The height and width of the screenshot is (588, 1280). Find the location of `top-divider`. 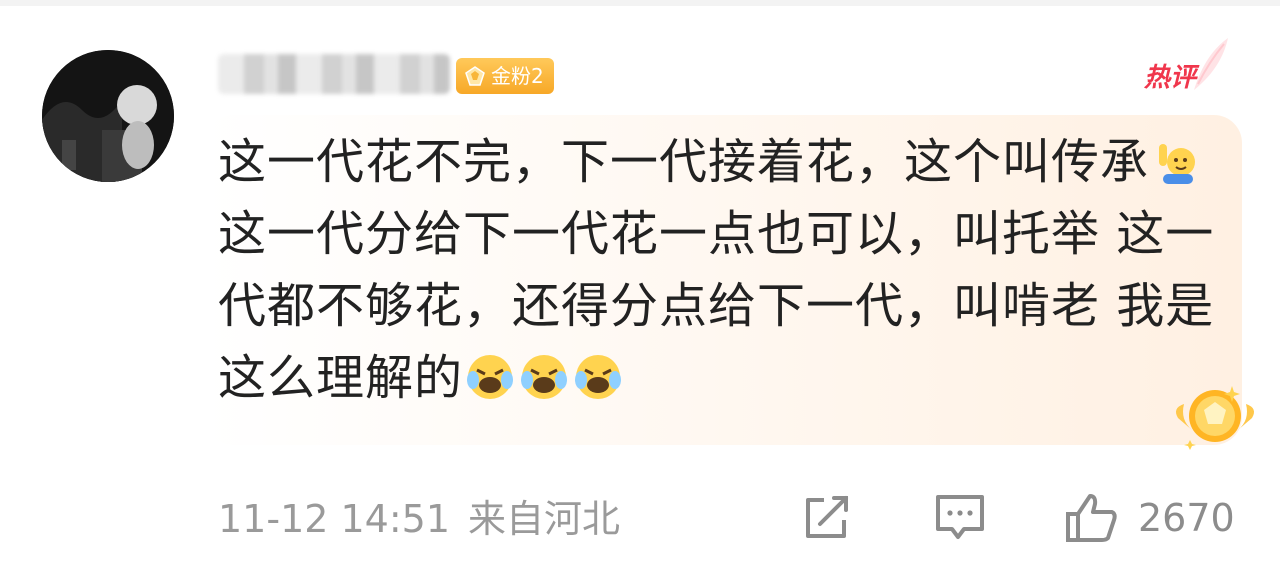

top-divider is located at coordinates (640, 3).